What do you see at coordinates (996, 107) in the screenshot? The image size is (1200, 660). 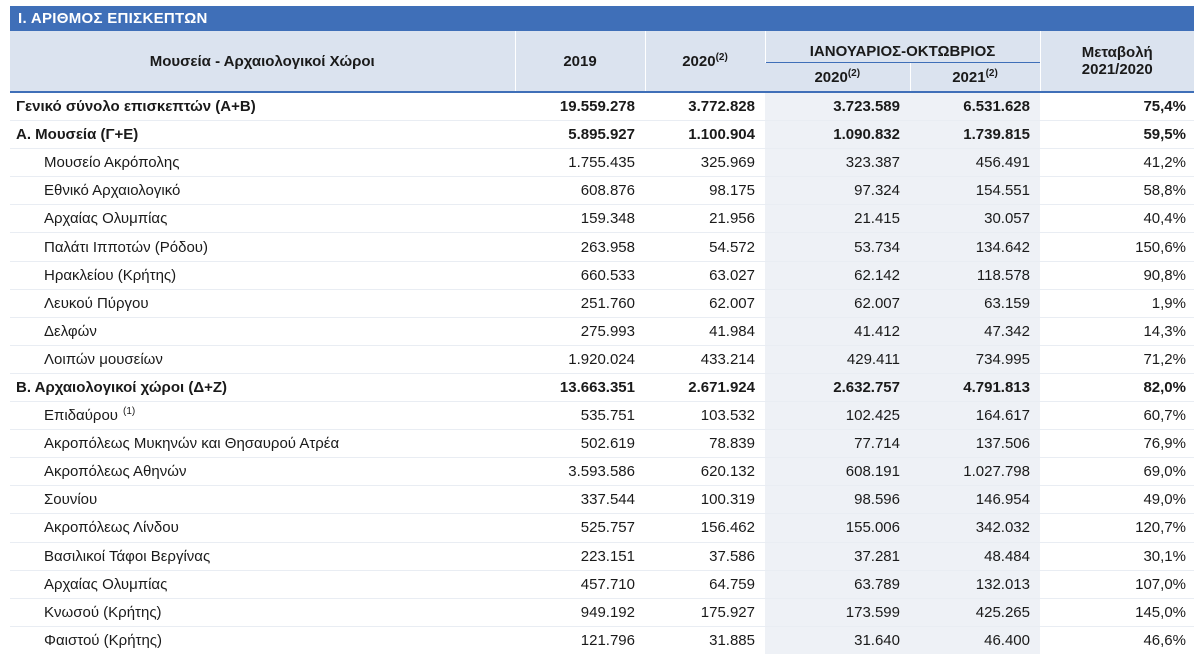 I see `cell-period-2021-text: 6.531.628` at bounding box center [996, 107].